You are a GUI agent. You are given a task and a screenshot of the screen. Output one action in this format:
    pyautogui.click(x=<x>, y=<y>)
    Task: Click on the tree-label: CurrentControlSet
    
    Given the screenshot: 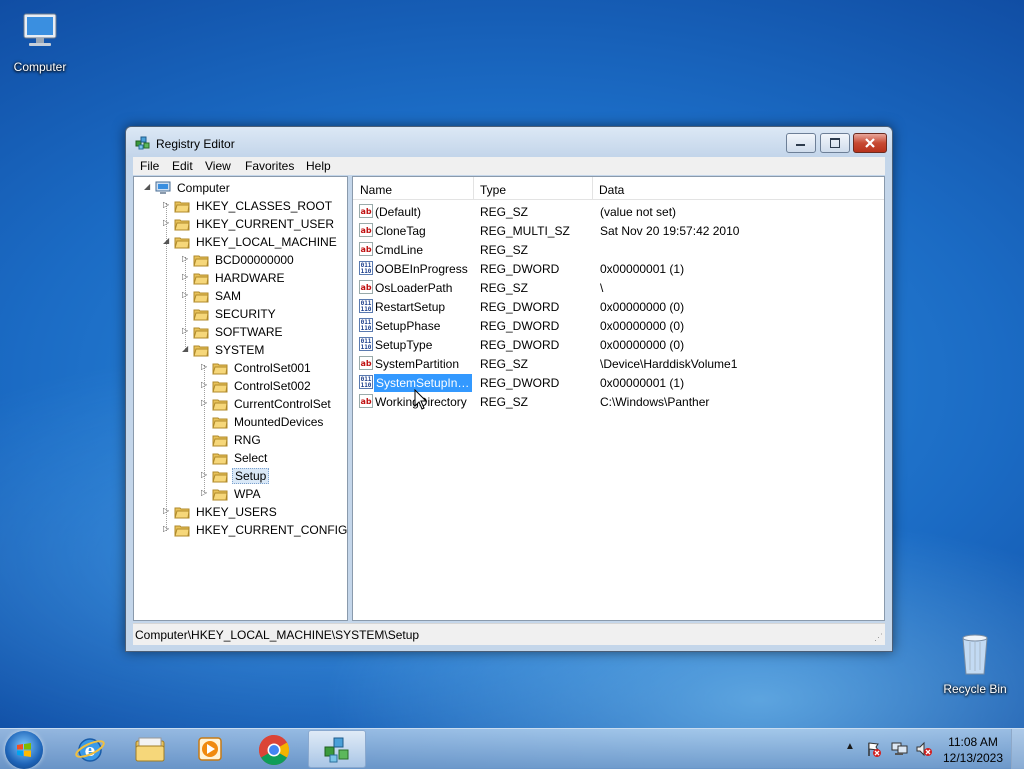 What is the action you would take?
    pyautogui.click(x=282, y=404)
    